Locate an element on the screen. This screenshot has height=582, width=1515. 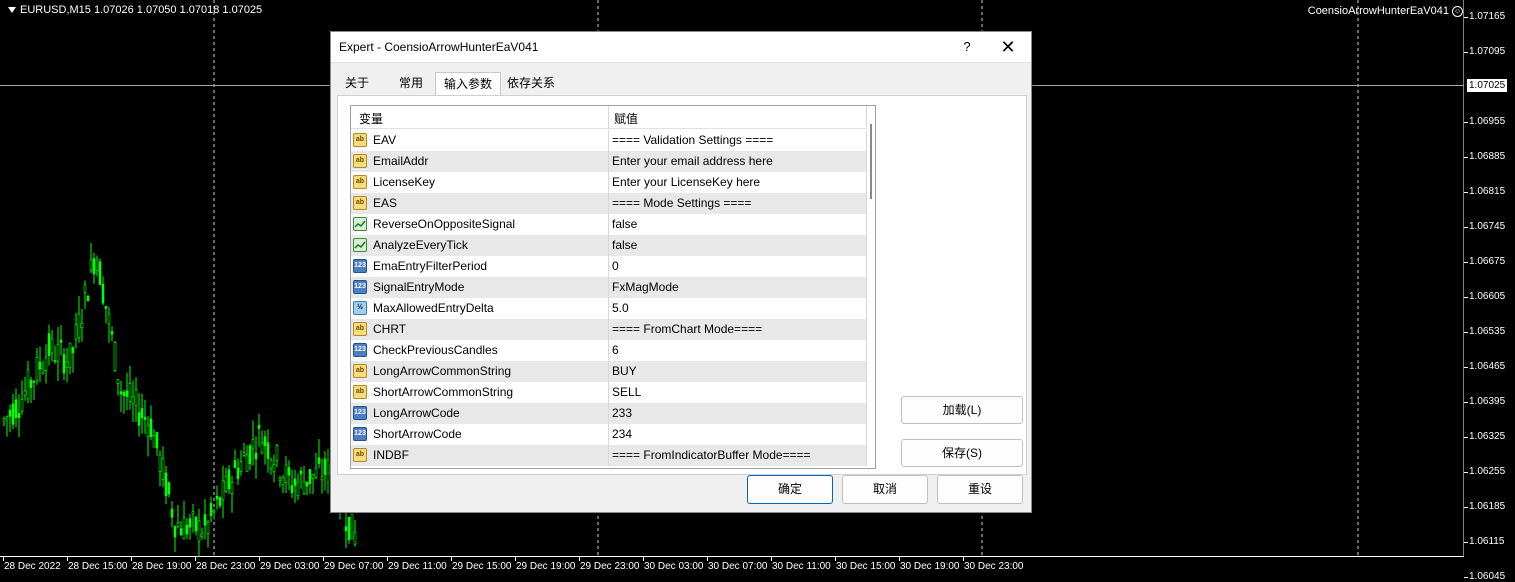
close-button: ✕ is located at coordinates (1008, 47).